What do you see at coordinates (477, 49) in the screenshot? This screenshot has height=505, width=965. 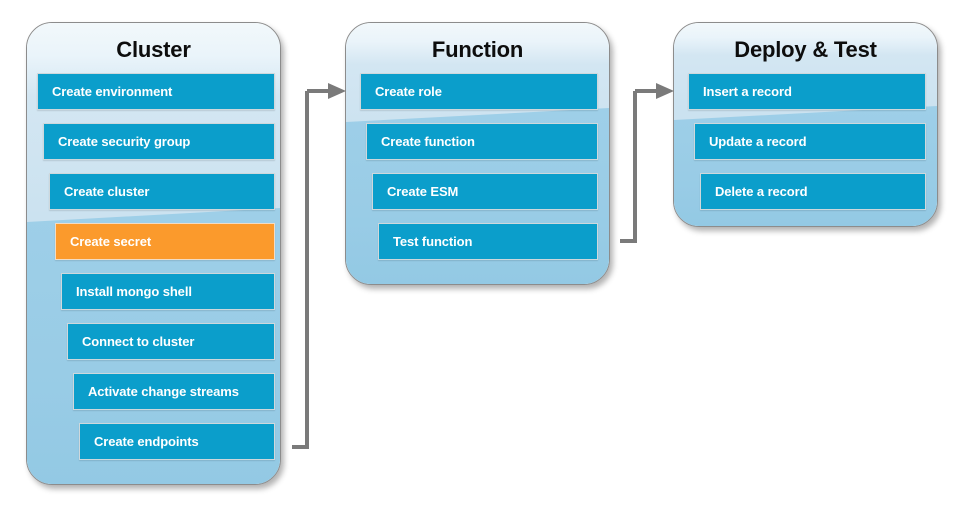 I see `panel-title-function: Function` at bounding box center [477, 49].